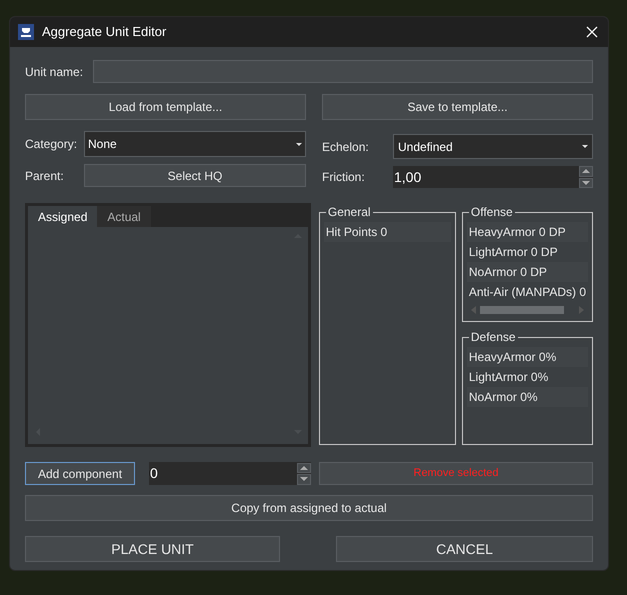 The image size is (627, 595). I want to click on stat-row: HeavyArmor 0 DP, so click(527, 232).